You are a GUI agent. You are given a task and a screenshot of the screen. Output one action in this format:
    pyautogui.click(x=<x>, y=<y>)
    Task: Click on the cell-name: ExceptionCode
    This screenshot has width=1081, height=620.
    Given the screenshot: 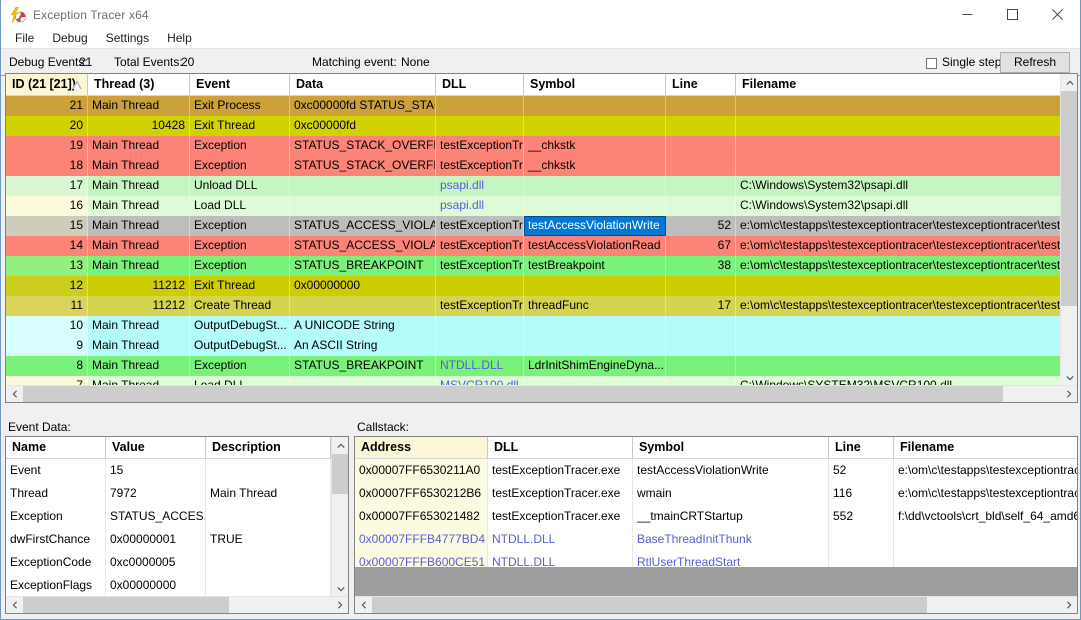 What is the action you would take?
    pyautogui.click(x=56, y=562)
    